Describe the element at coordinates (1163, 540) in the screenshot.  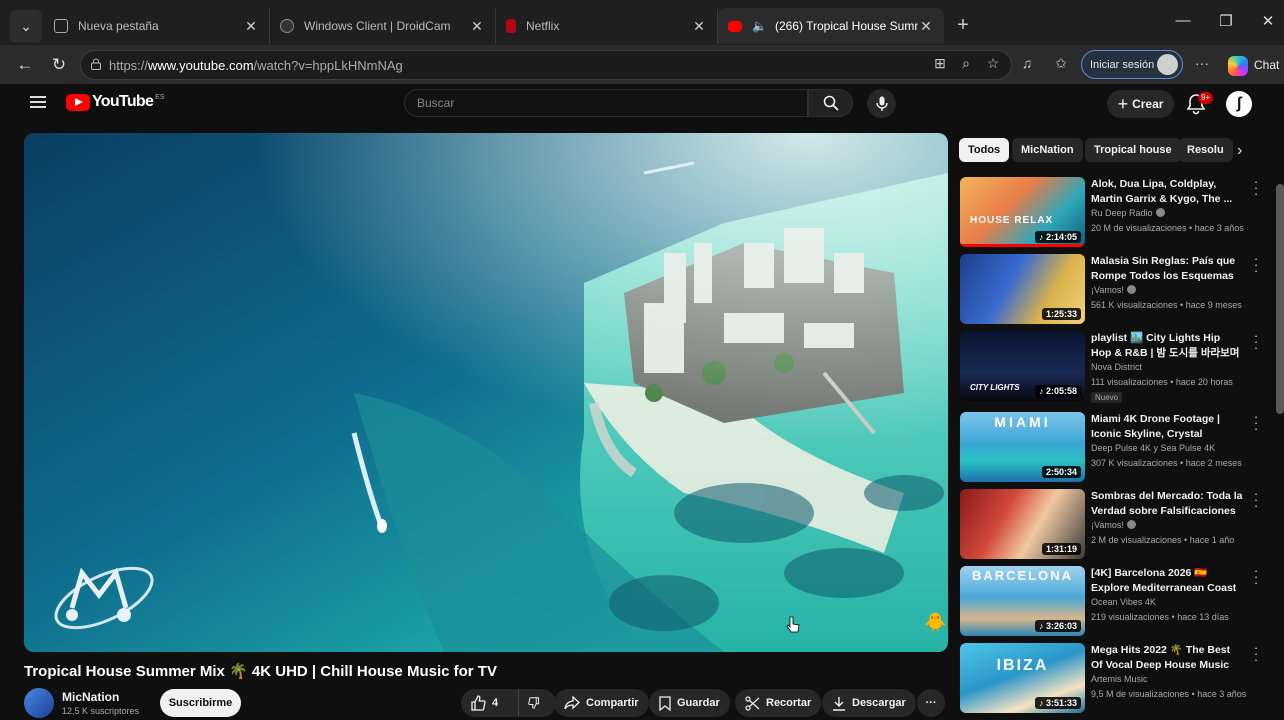
I see `rec-meta: 2 M de visualizaciones • hace 1 año` at that location.